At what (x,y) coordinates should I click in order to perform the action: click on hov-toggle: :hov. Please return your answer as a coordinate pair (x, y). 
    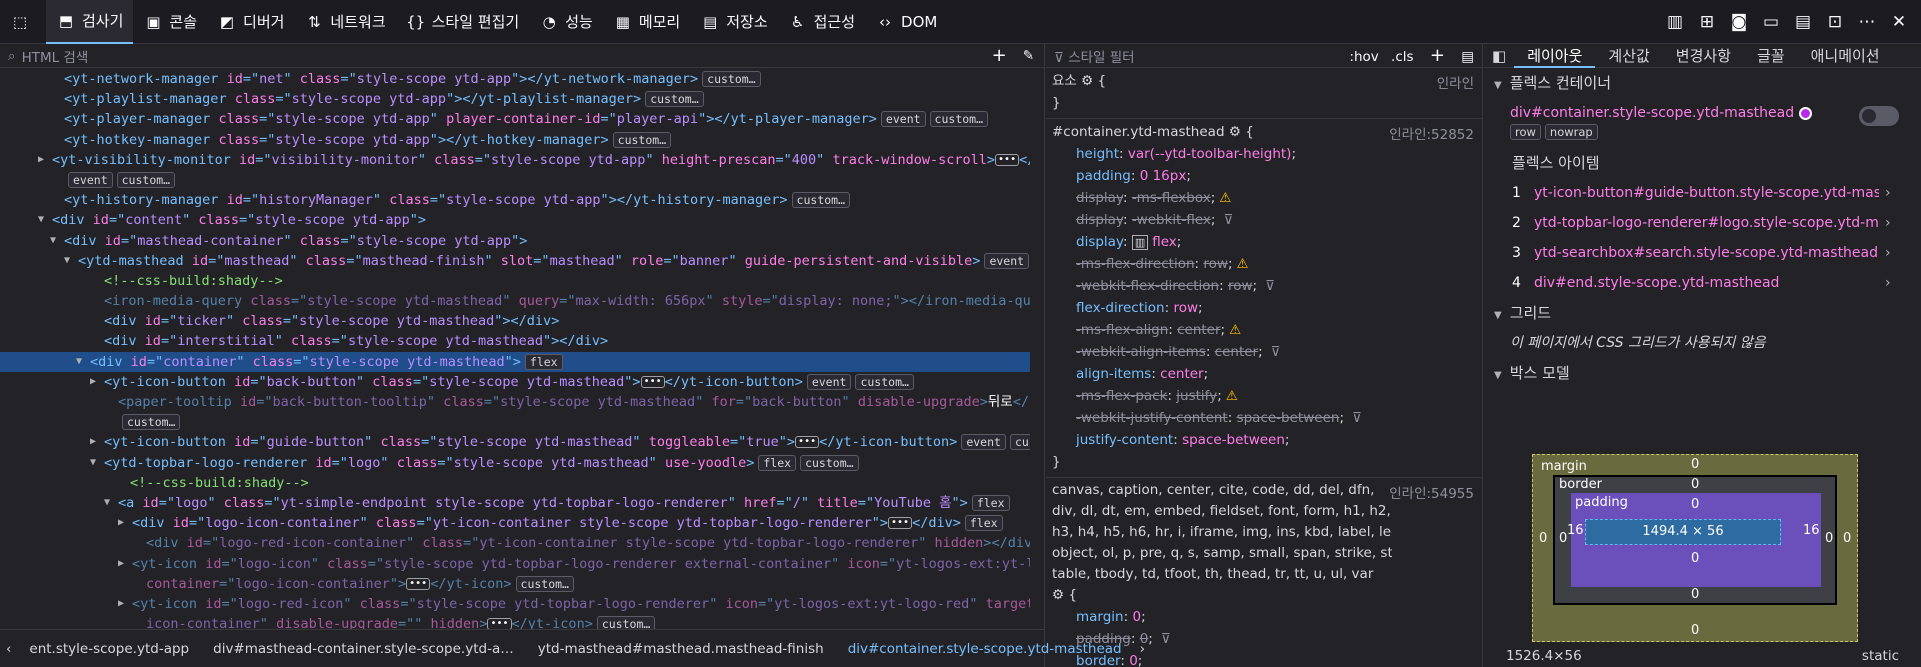
    Looking at the image, I should click on (1363, 57).